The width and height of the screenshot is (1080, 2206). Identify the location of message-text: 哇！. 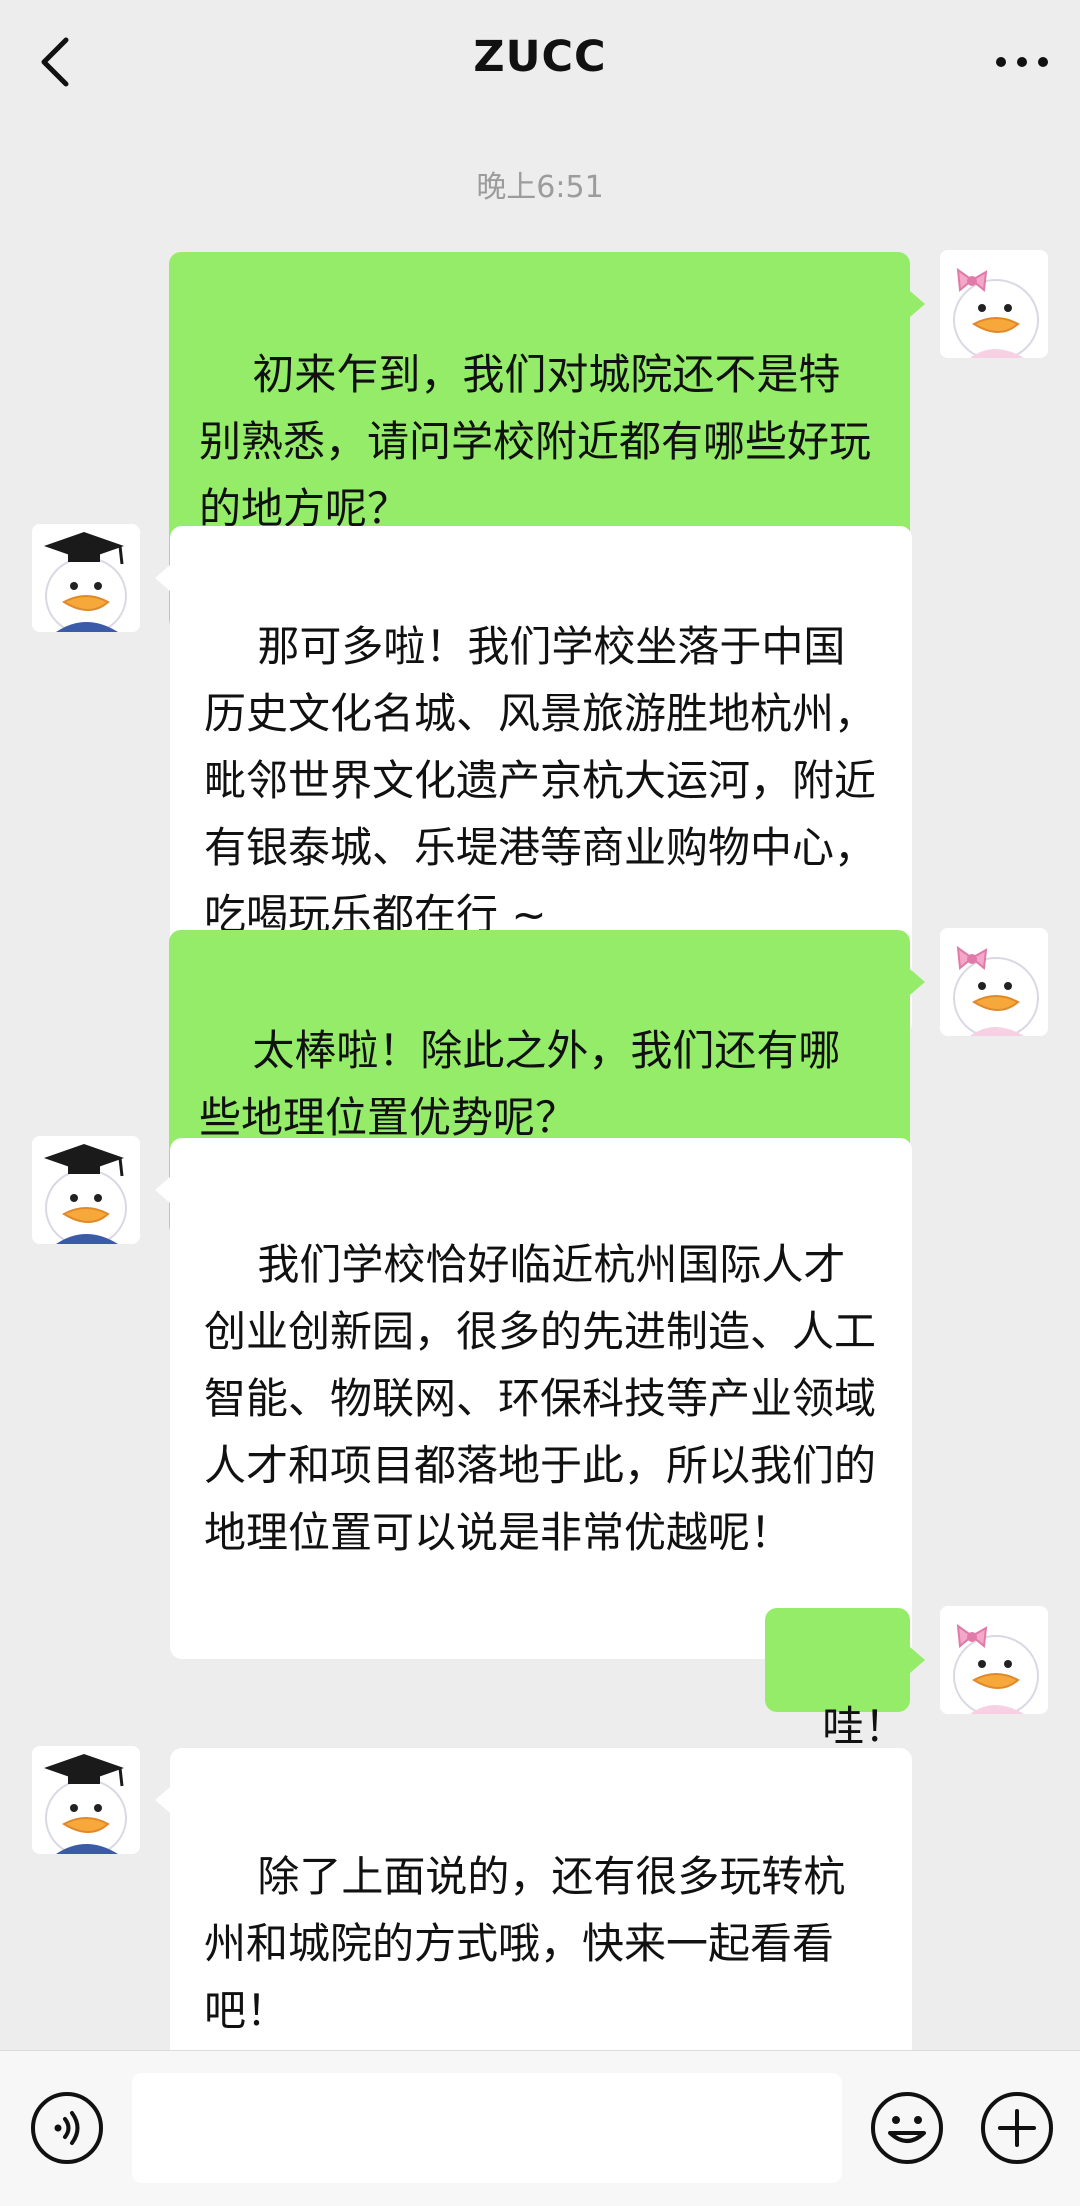
(864, 1726).